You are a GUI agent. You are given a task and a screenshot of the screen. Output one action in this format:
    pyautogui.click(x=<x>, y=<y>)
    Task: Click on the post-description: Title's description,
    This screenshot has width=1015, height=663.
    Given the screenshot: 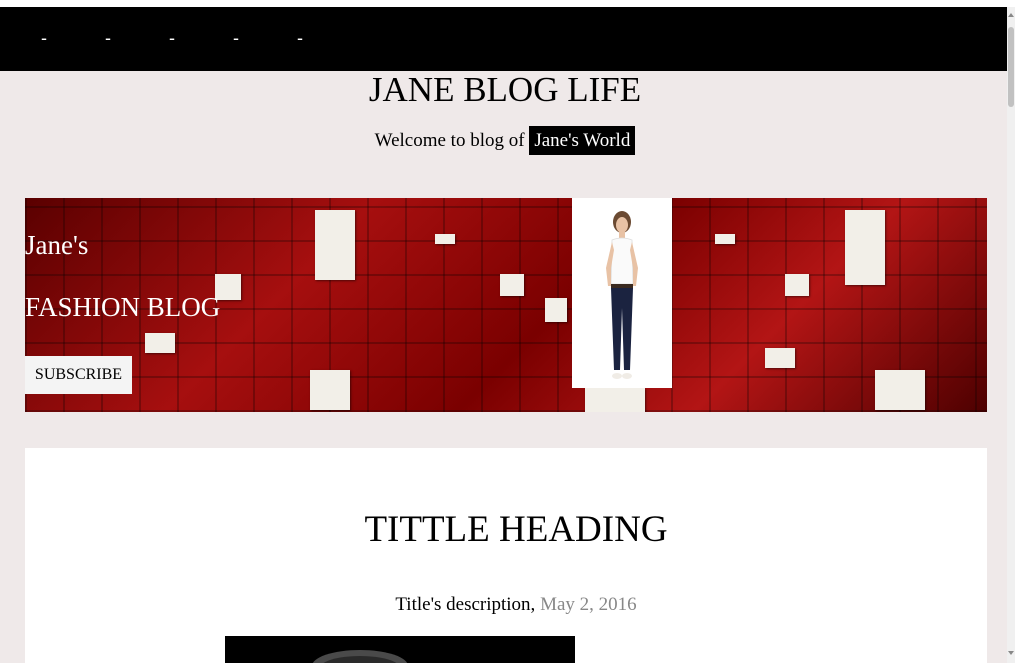 What is the action you would take?
    pyautogui.click(x=465, y=604)
    